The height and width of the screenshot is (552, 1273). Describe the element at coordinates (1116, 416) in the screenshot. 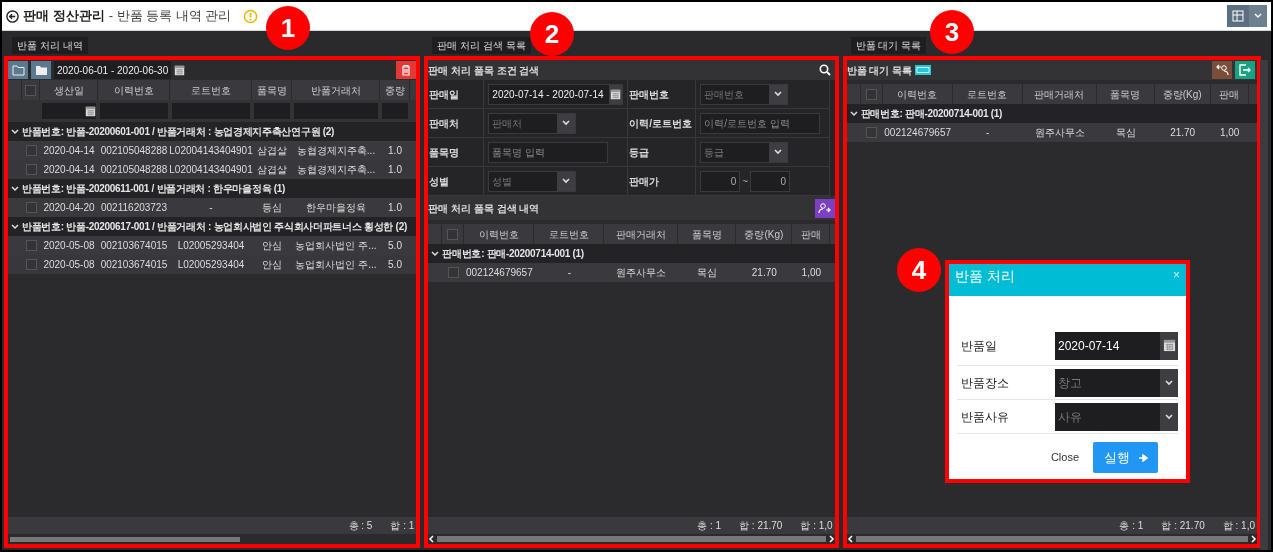

I see `select-field: 사유` at that location.